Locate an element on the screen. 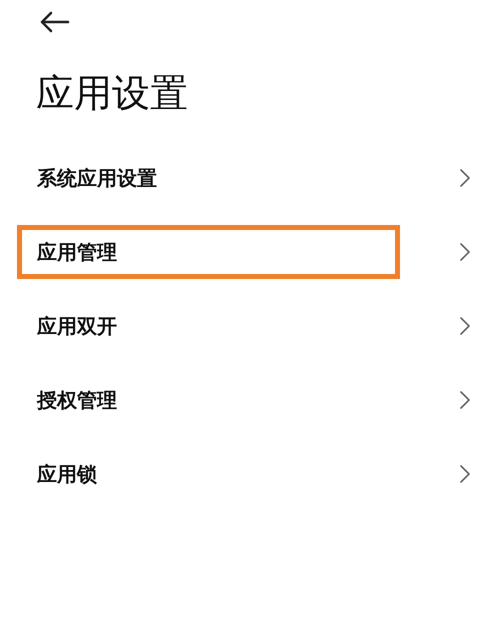 The height and width of the screenshot is (633, 500). item-label: 应用锁 is located at coordinates (67, 474).